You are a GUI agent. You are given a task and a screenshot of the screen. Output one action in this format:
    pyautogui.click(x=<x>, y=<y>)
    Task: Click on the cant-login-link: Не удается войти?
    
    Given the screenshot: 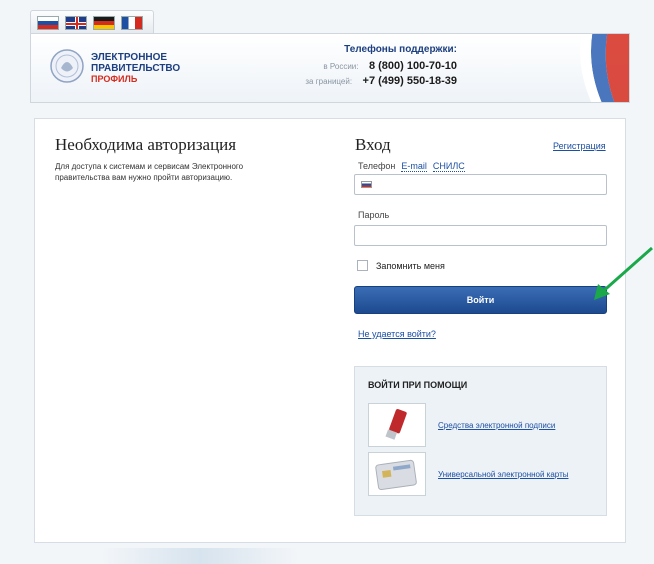 What is the action you would take?
    pyautogui.click(x=397, y=334)
    